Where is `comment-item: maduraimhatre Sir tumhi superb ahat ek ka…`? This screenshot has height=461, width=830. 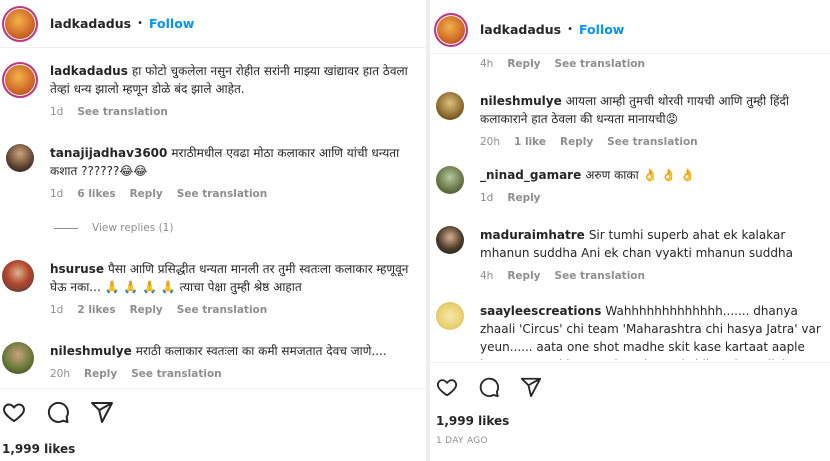
comment-item: maduraimhatre Sir tumhi superb ahat ek ka… is located at coordinates (630, 254).